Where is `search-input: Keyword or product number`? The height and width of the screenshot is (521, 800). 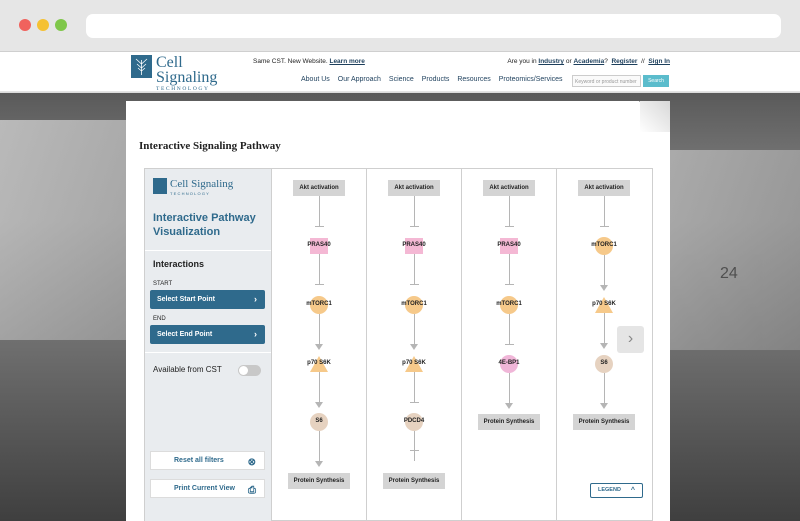
search-input: Keyword or product number is located at coordinates (606, 81).